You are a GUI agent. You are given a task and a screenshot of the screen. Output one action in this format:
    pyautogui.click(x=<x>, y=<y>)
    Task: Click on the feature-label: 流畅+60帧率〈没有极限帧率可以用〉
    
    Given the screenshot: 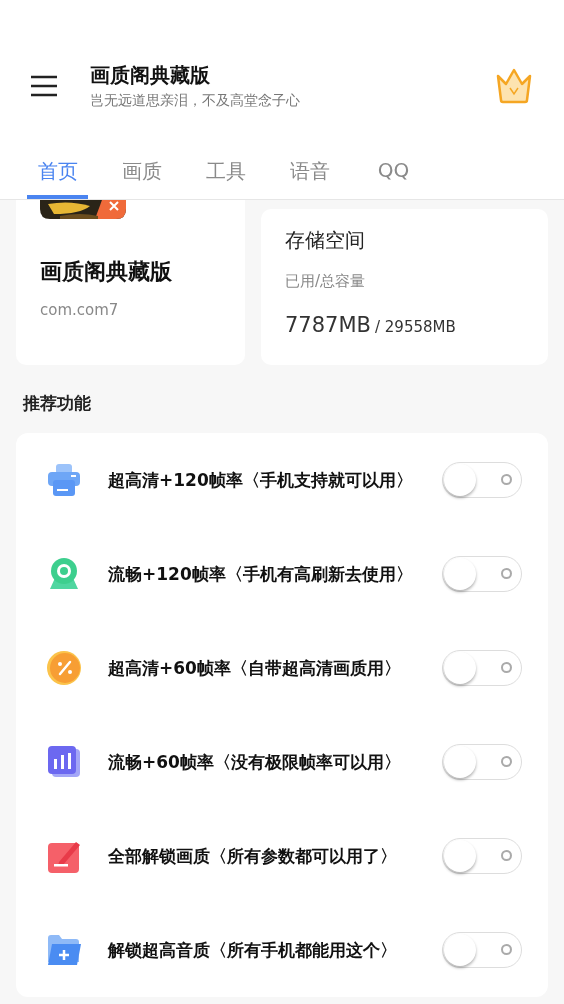 What is the action you would take?
    pyautogui.click(x=255, y=762)
    